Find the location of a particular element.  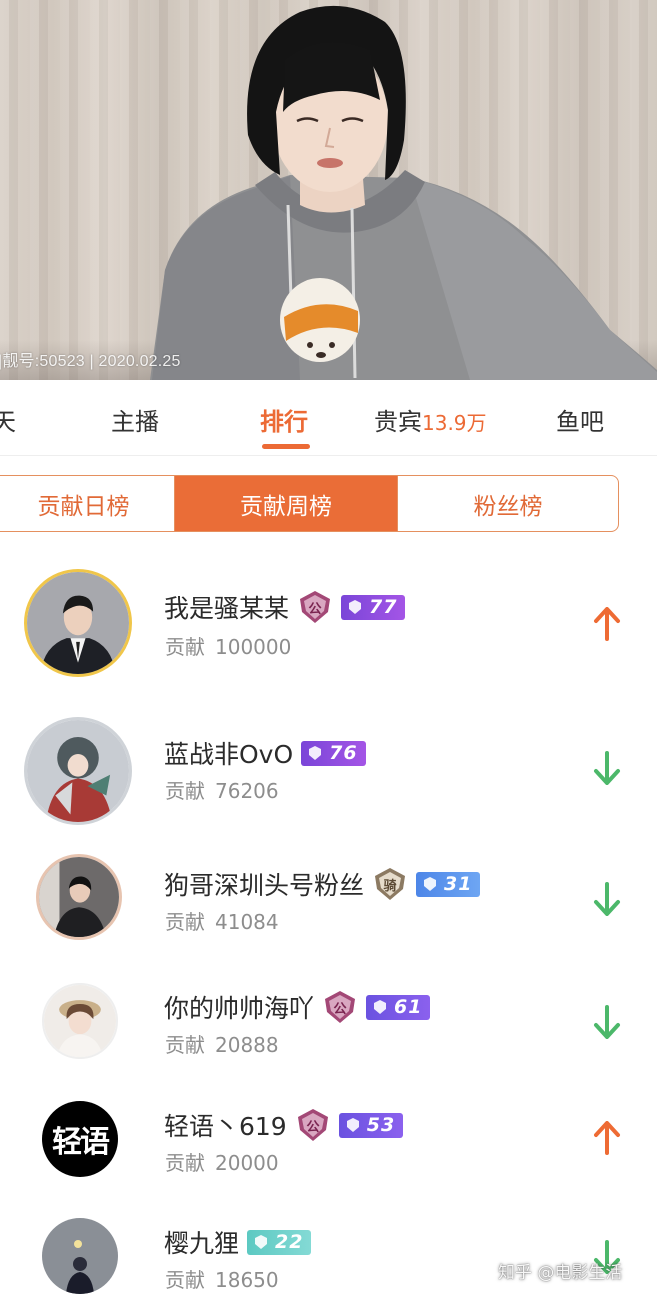

tab-ranking: 排行 is located at coordinates (284, 419).